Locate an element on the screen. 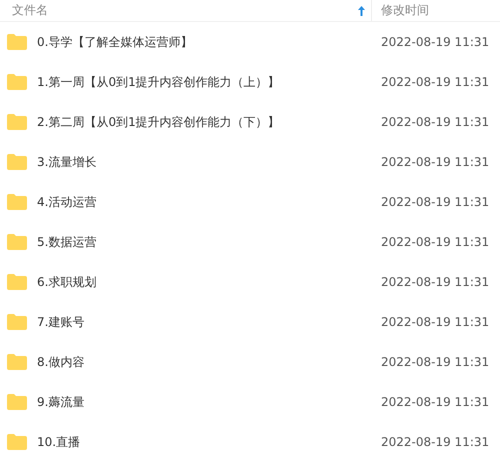 Image resolution: width=500 pixels, height=471 pixels. file-name: 2.第二周【从0到1提升内容创作能力（下）】 is located at coordinates (158, 122).